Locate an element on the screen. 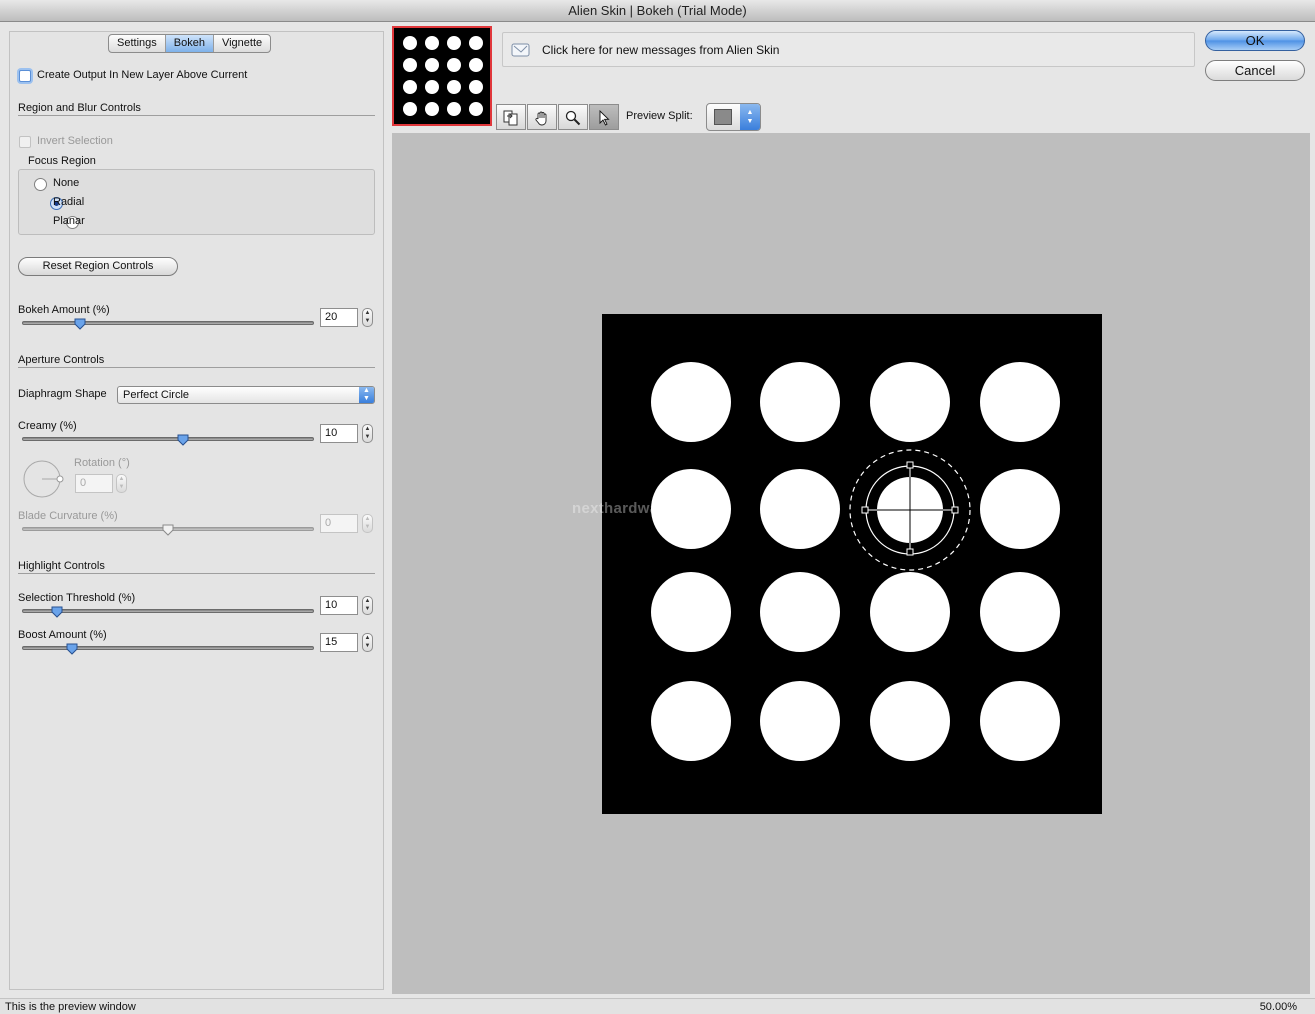 The image size is (1315, 1014). compare-tool-button is located at coordinates (511, 117).